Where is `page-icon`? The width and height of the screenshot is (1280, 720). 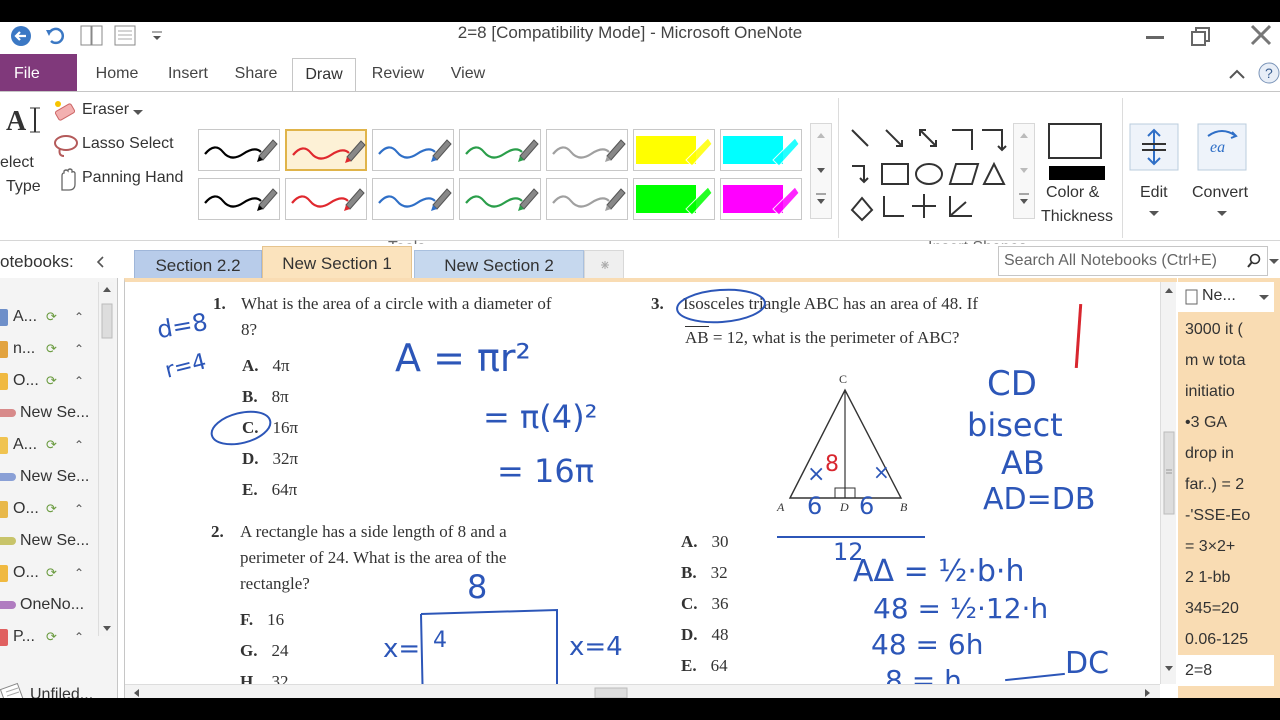 page-icon is located at coordinates (1191, 297).